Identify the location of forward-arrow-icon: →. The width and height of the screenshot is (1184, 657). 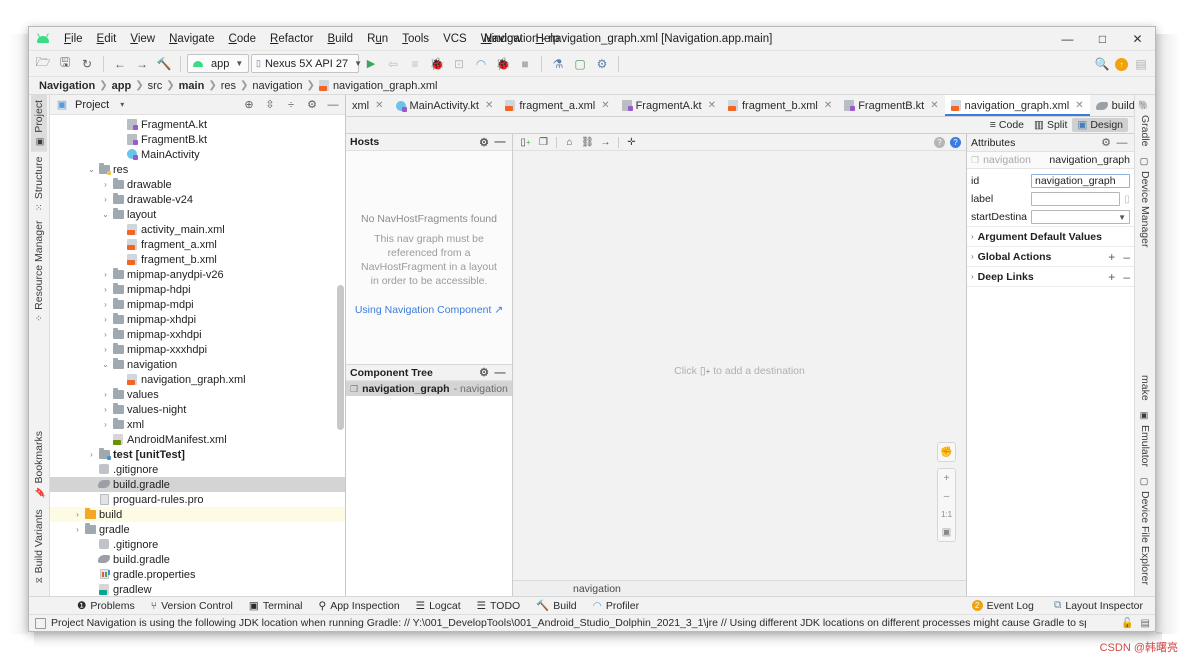
(142, 64).